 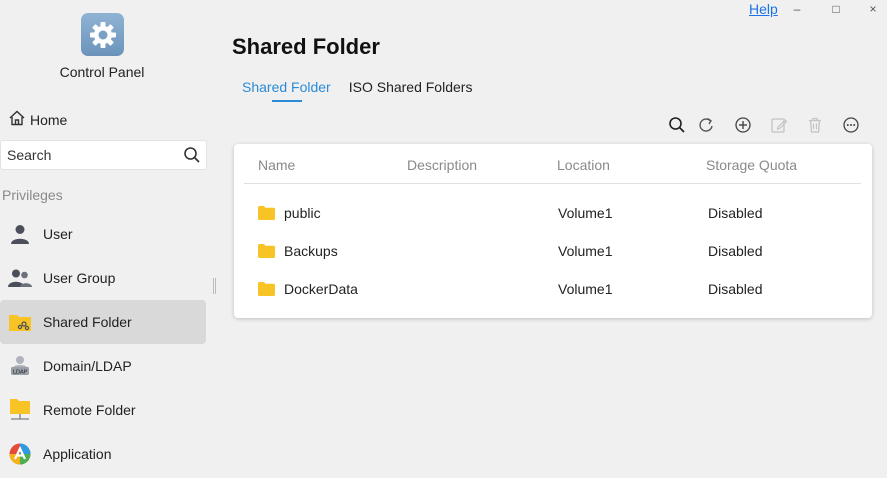 I want to click on application-icon, so click(x=20, y=454).